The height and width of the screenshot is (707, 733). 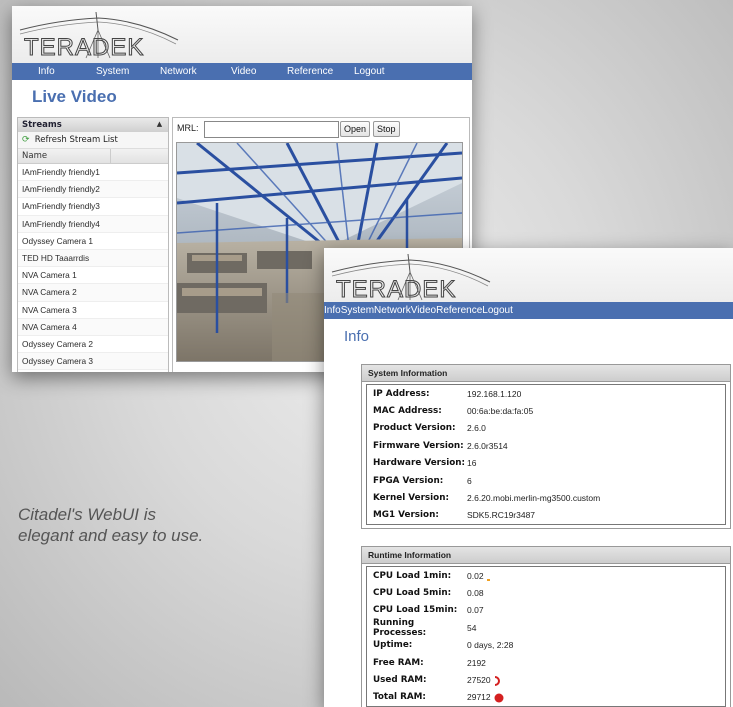 I want to click on streams-title: Streams, so click(x=42, y=125).